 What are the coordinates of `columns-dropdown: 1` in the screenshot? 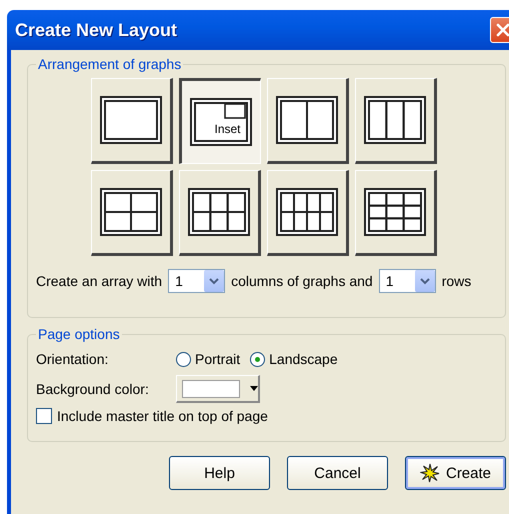 It's located at (197, 281).